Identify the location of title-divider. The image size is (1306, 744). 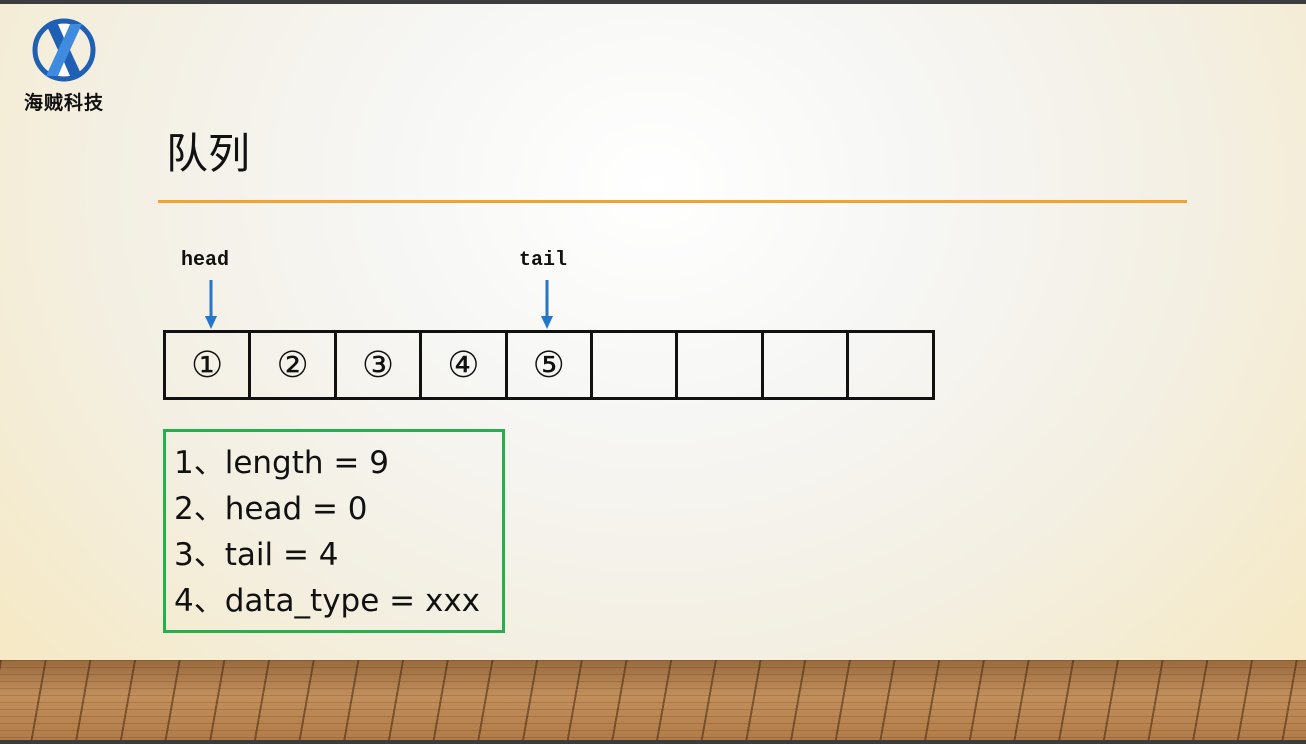
(672, 201).